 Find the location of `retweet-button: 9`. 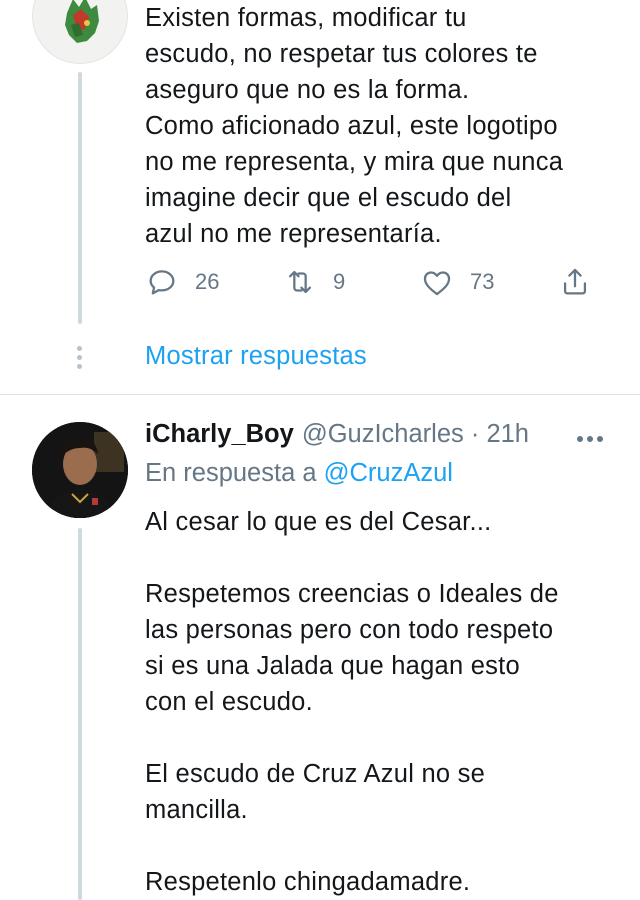

retweet-button: 9 is located at coordinates (314, 282).